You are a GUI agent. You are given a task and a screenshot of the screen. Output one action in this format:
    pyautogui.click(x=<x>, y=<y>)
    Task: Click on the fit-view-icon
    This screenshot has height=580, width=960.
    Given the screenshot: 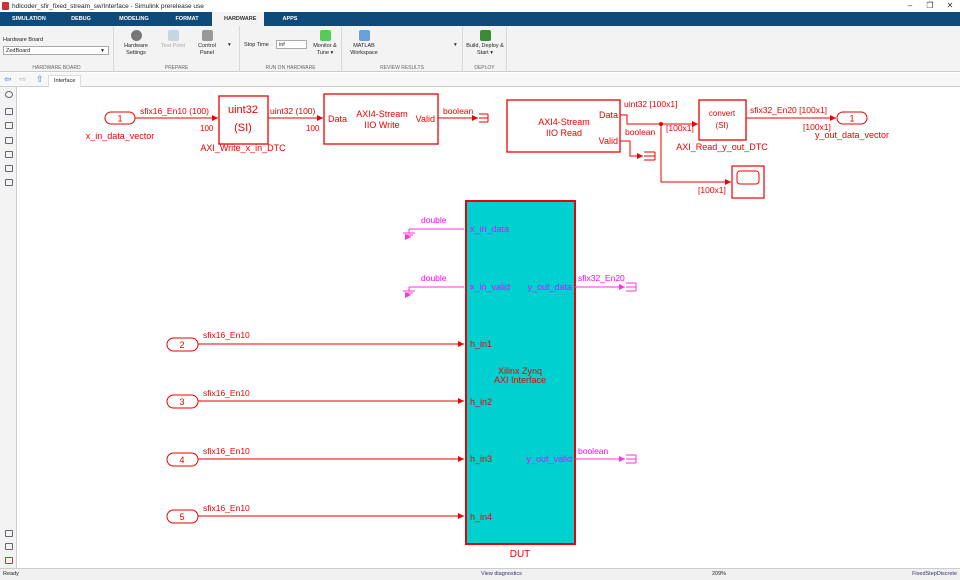 What is the action you would take?
    pyautogui.click(x=9, y=125)
    